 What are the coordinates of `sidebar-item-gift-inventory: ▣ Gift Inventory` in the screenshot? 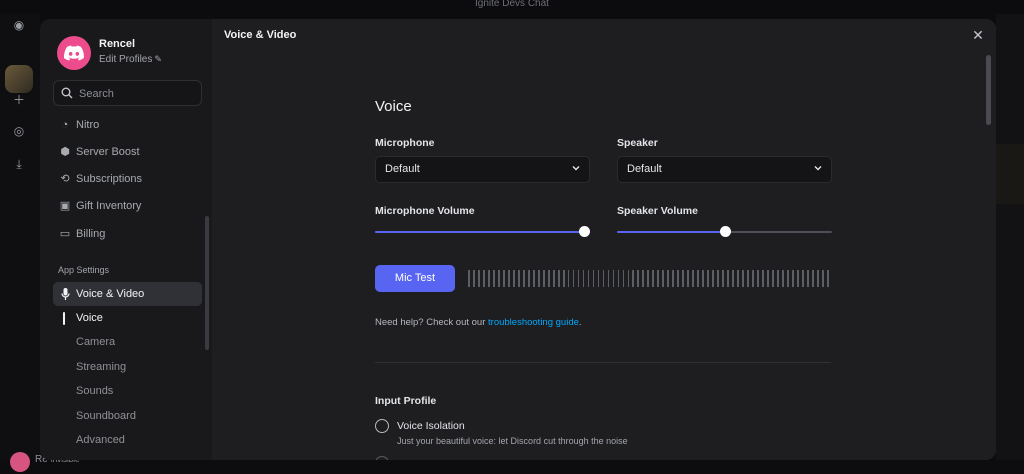 It's located at (127, 206).